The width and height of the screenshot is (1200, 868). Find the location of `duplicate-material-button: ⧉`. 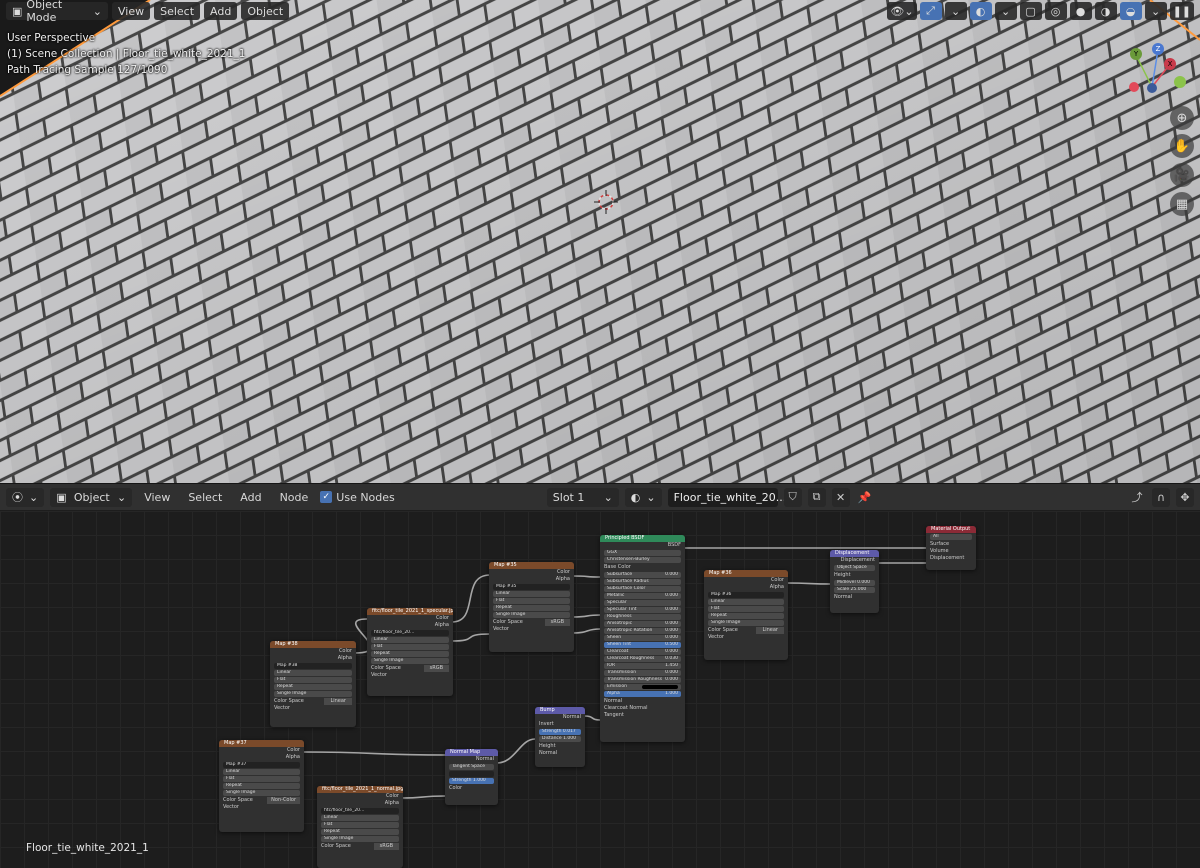

duplicate-material-button: ⧉ is located at coordinates (816, 497).